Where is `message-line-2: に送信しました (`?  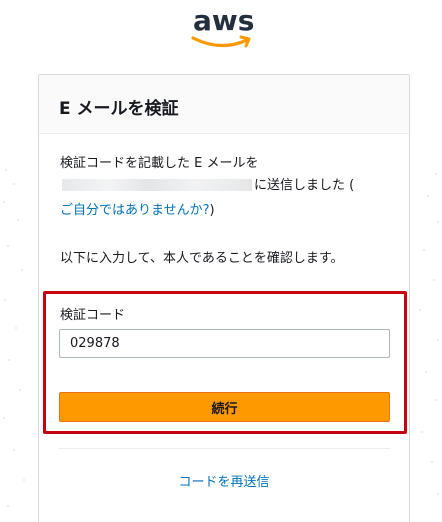
message-line-2: に送信しました ( is located at coordinates (225, 186).